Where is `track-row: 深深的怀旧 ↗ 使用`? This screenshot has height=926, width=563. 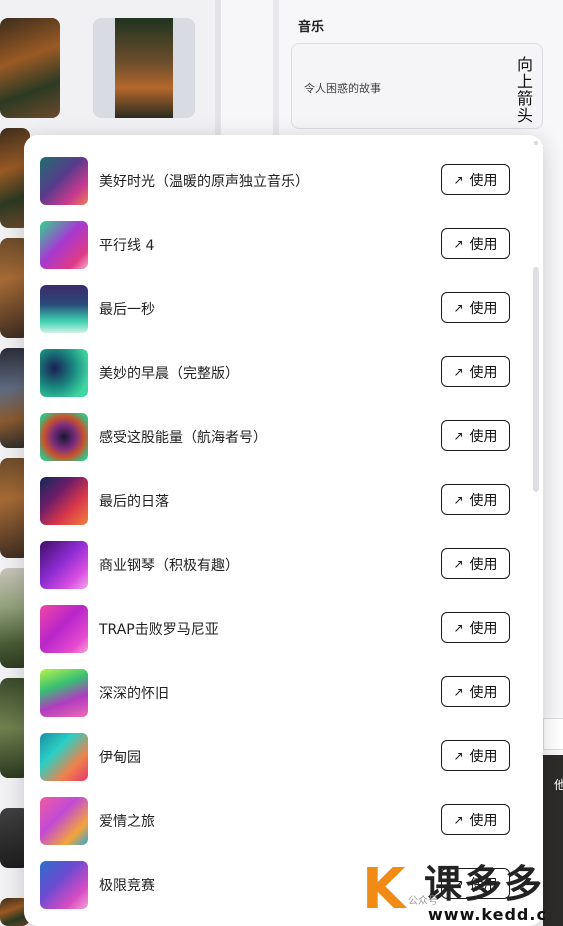 track-row: 深深的怀旧 ↗ 使用 is located at coordinates (274, 695).